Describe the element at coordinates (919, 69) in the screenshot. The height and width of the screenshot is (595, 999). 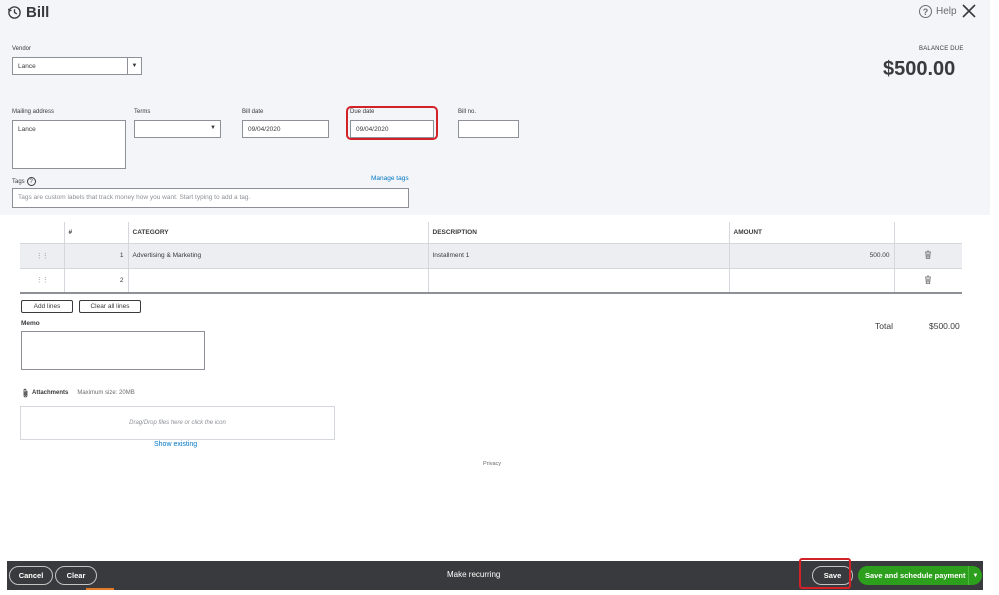
I see `balance-due-amount: $500.00` at that location.